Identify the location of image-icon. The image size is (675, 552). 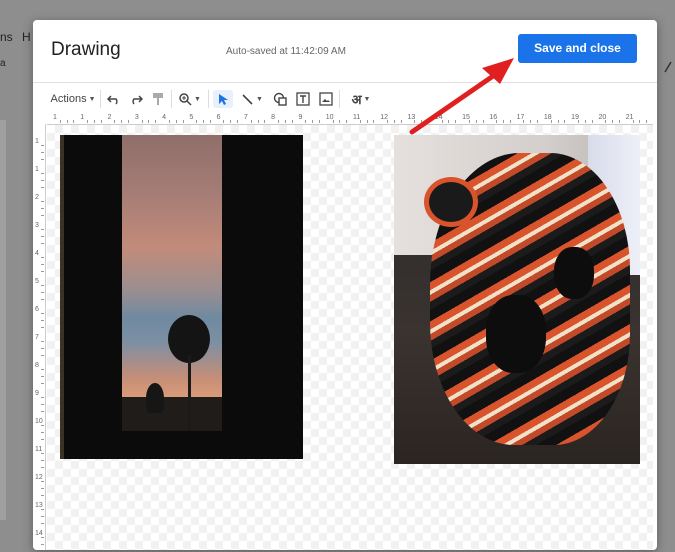
(326, 99).